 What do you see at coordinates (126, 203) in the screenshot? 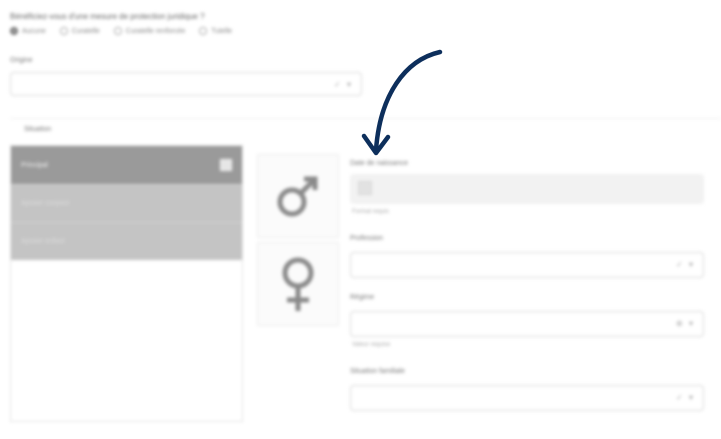
I see `list-item-add-spouse: Ajouter conjoint` at bounding box center [126, 203].